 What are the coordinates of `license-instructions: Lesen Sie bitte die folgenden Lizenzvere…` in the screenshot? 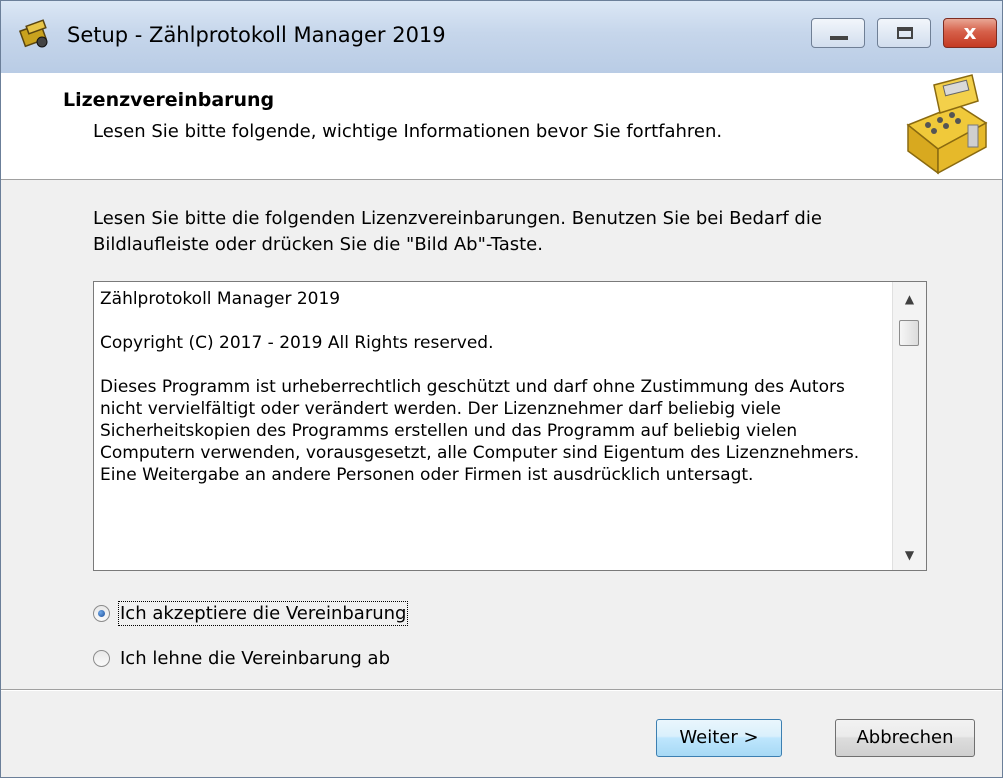 It's located at (457, 231).